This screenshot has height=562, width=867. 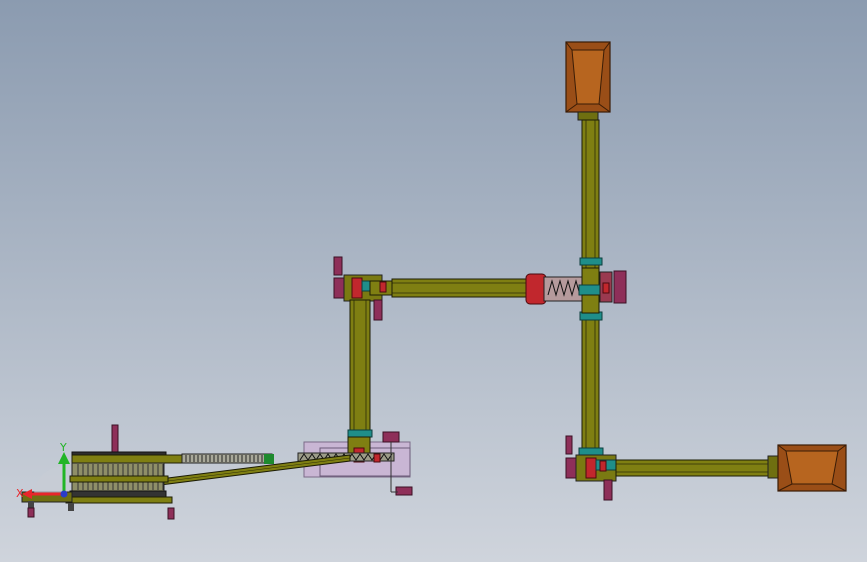 I want to click on z-axis-dot, so click(x=64, y=494).